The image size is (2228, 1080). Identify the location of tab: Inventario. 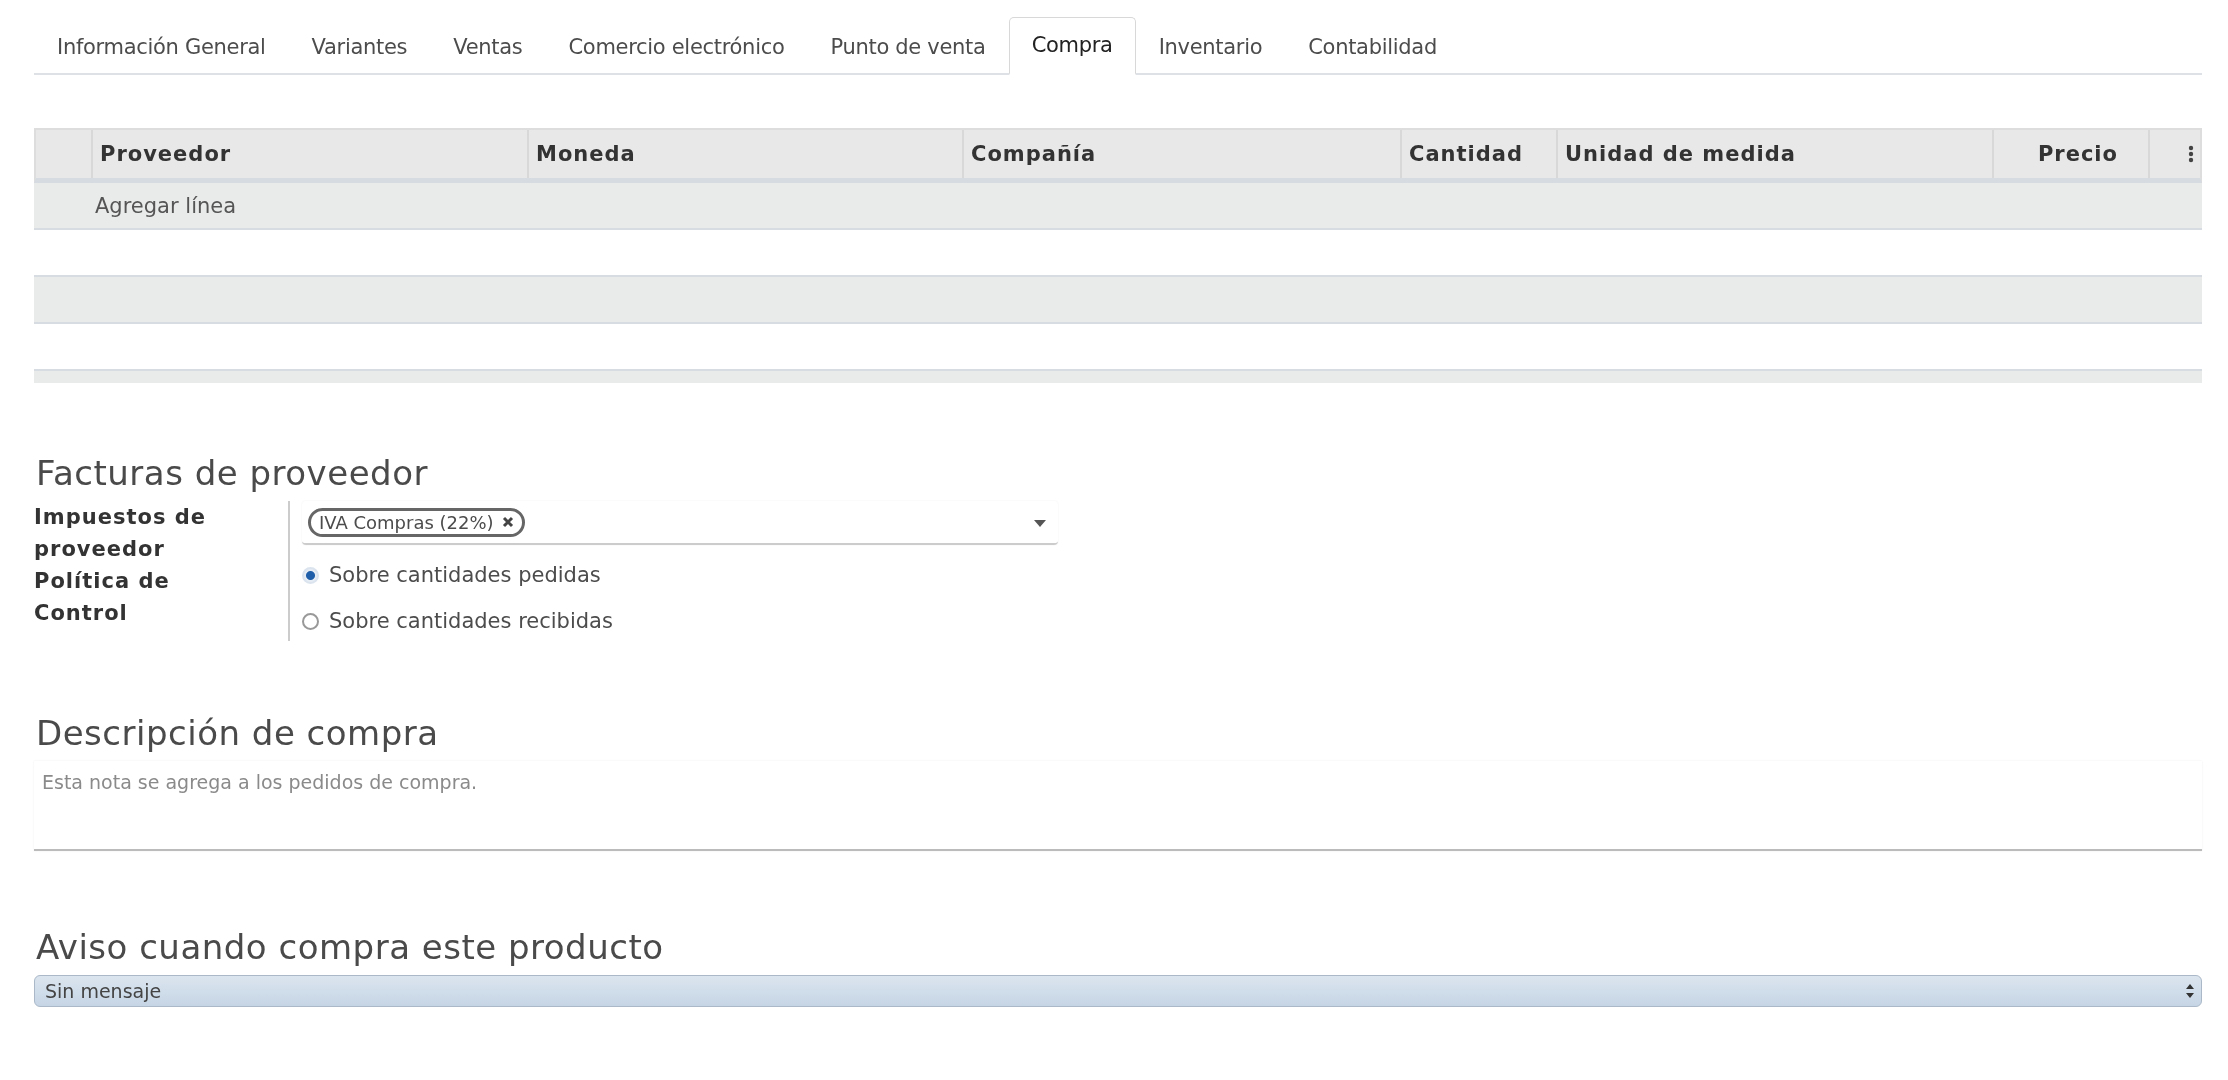
(1210, 47).